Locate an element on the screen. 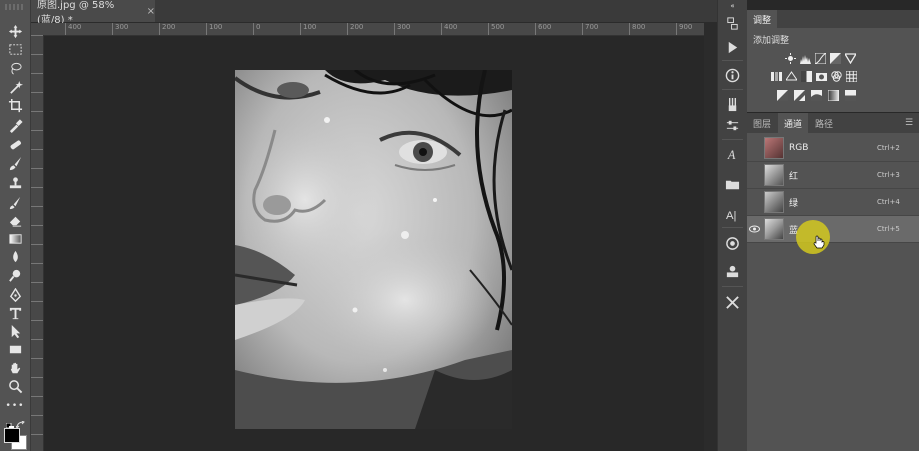 This screenshot has height=451, width=919. move-tool-icon is located at coordinates (15, 31).